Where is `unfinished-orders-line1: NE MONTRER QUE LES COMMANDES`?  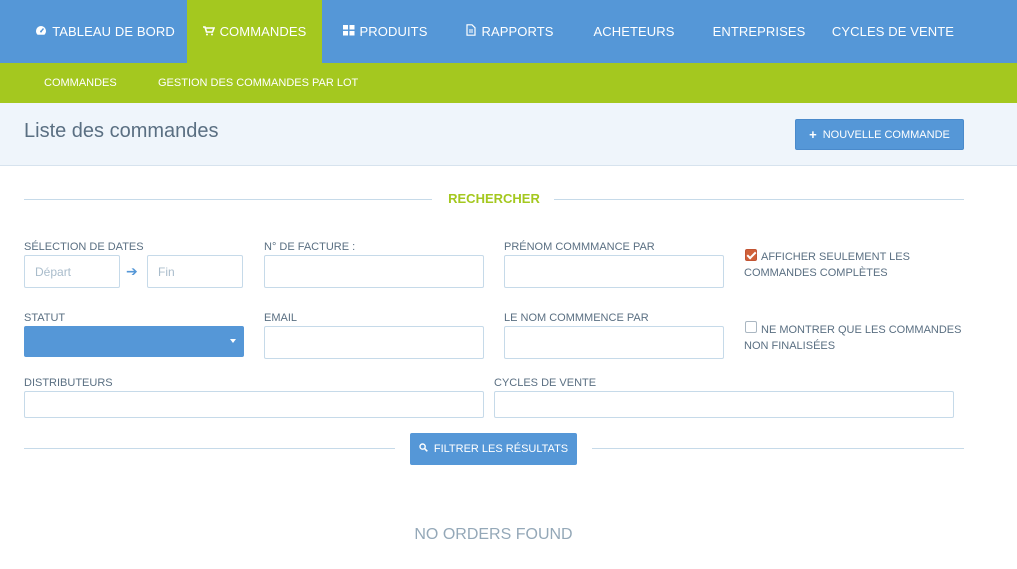 unfinished-orders-line1: NE MONTRER QUE LES COMMANDES is located at coordinates (861, 330).